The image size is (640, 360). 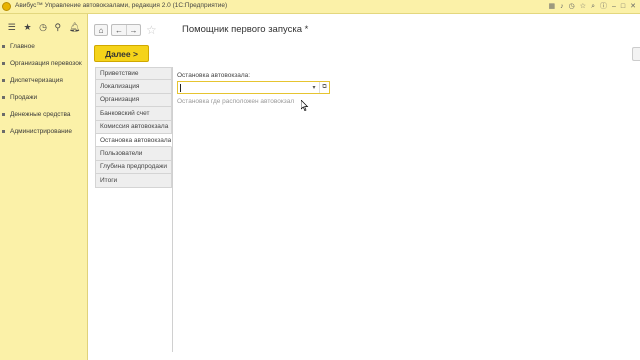 I want to click on mouse-pointer-icon, so click(x=305, y=105).